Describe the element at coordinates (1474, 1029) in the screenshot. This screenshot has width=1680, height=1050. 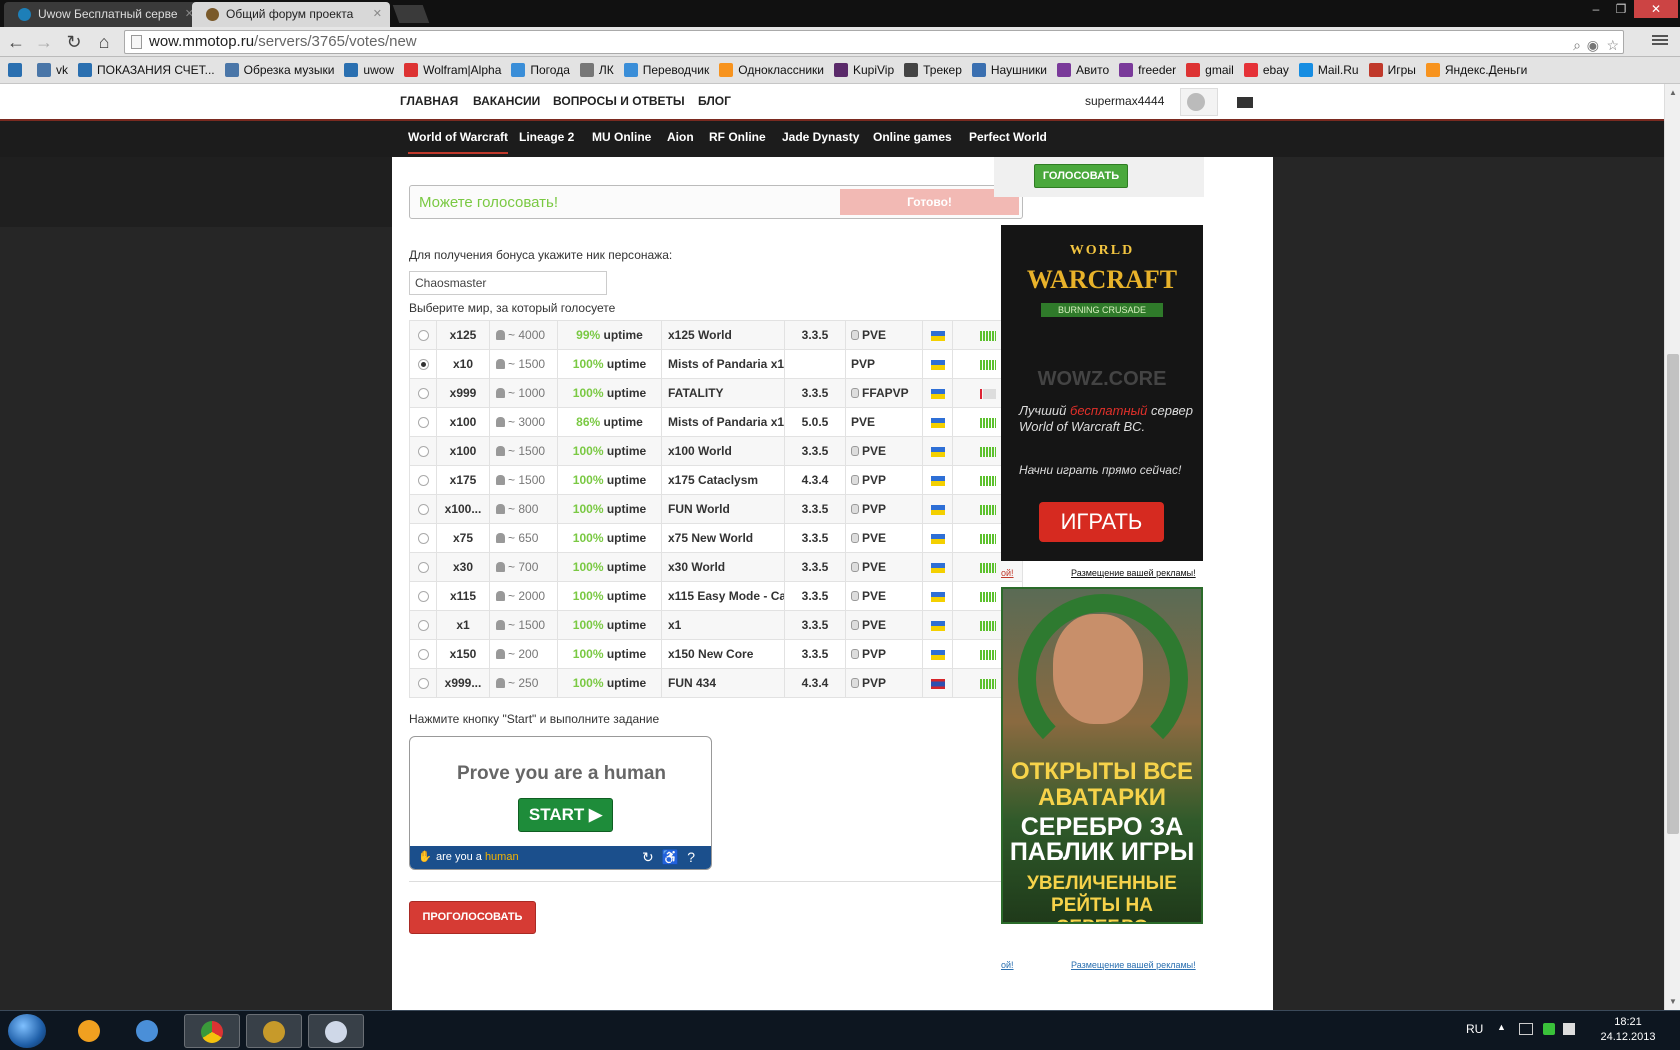
I see `language-indicator: RU` at that location.